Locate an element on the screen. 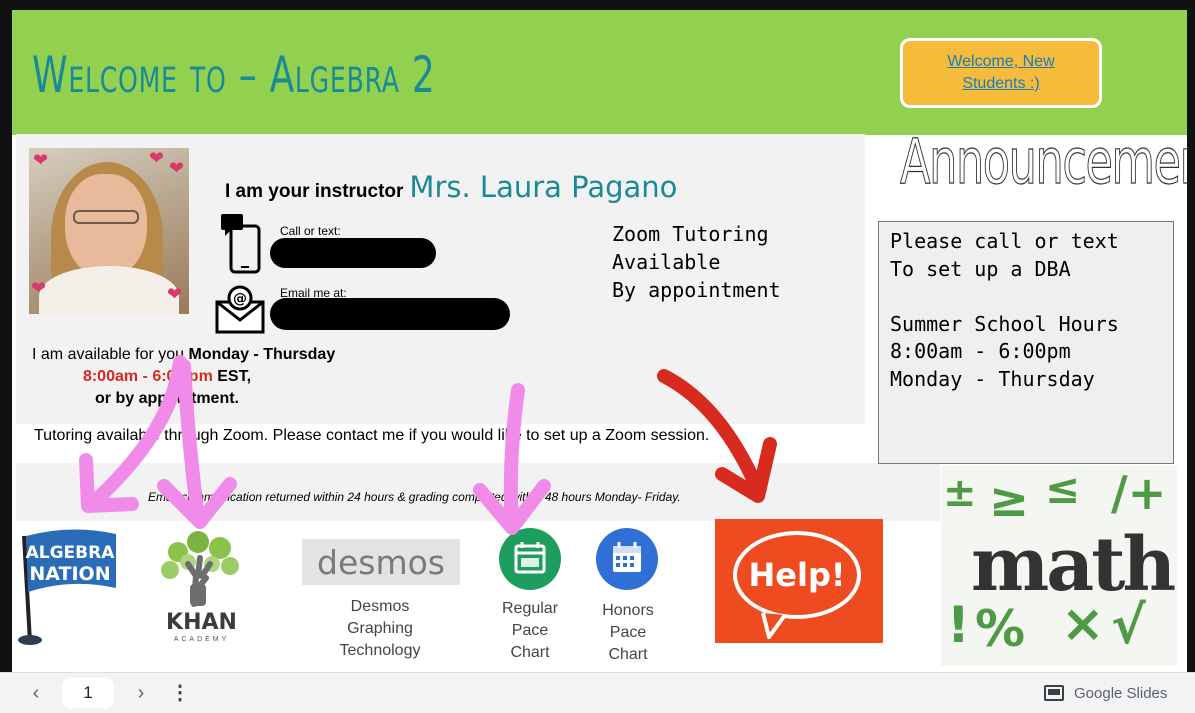 The image size is (1195, 713). khan-sub: ACADEMY is located at coordinates (201, 639).